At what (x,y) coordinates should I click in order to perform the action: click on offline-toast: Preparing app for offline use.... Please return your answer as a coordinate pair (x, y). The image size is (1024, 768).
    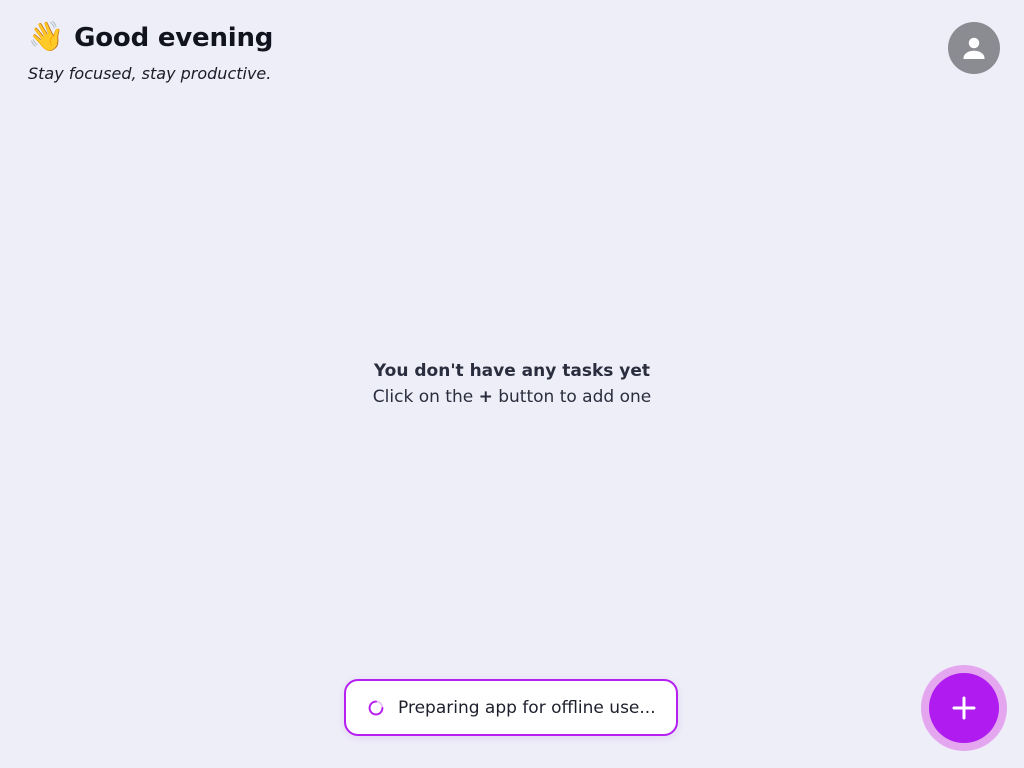
    Looking at the image, I should click on (511, 707).